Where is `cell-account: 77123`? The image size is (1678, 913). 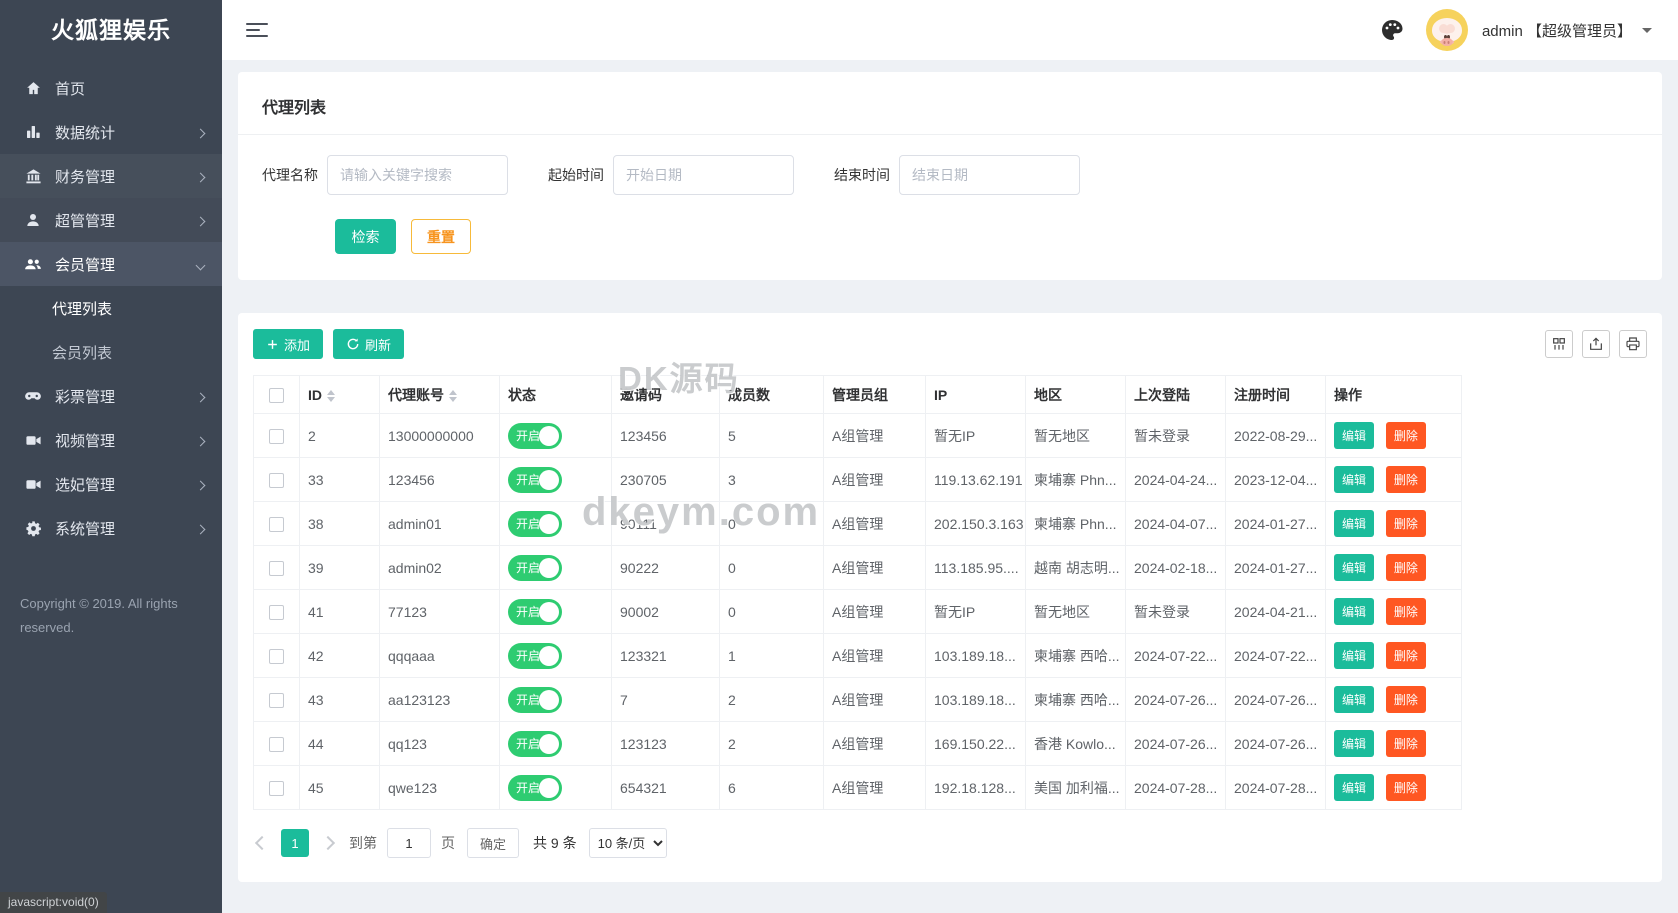
cell-account: 77123 is located at coordinates (439, 611).